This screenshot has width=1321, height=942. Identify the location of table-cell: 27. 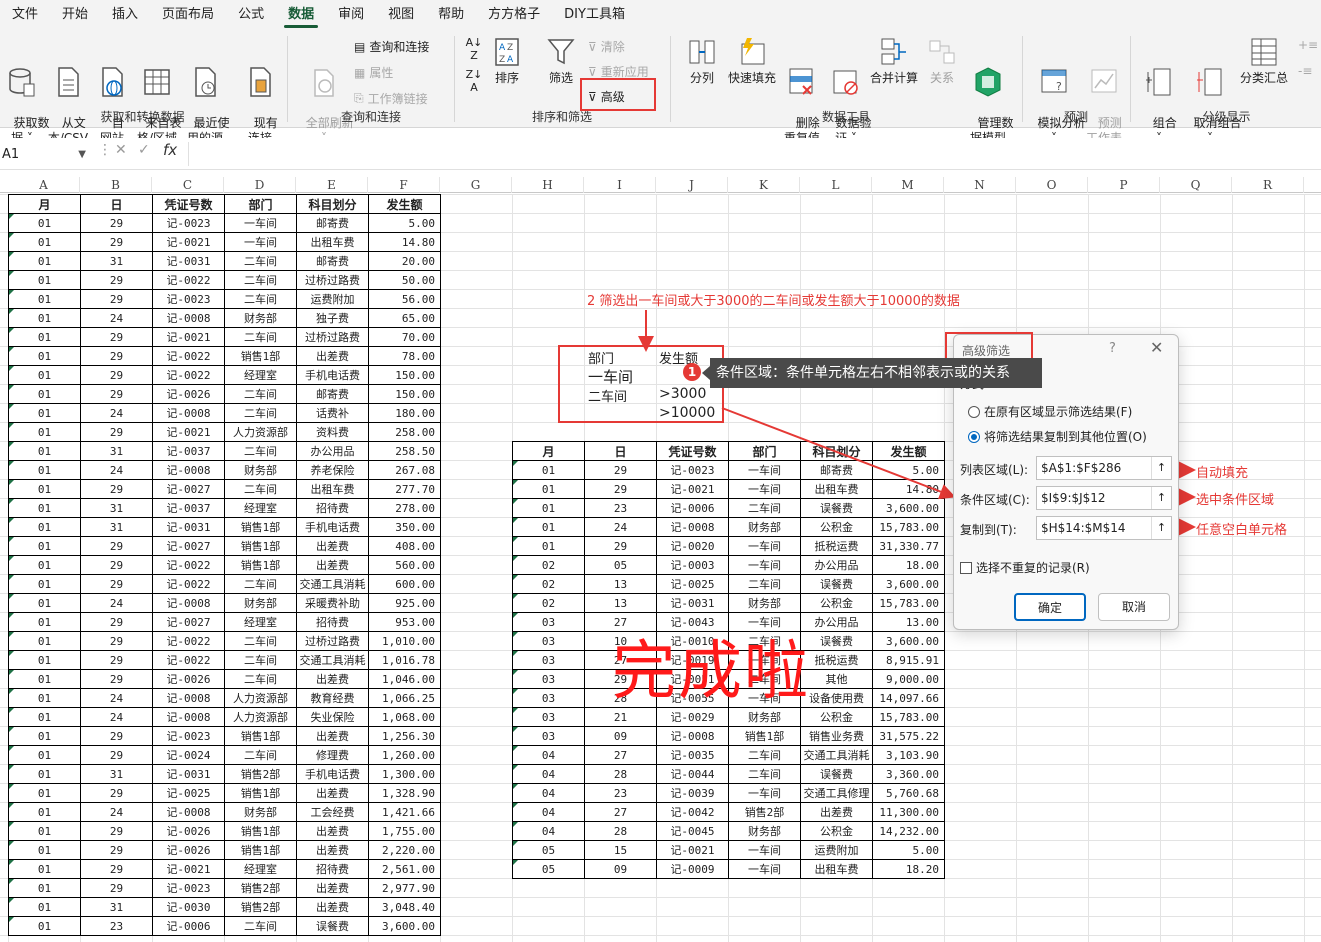
(620, 755).